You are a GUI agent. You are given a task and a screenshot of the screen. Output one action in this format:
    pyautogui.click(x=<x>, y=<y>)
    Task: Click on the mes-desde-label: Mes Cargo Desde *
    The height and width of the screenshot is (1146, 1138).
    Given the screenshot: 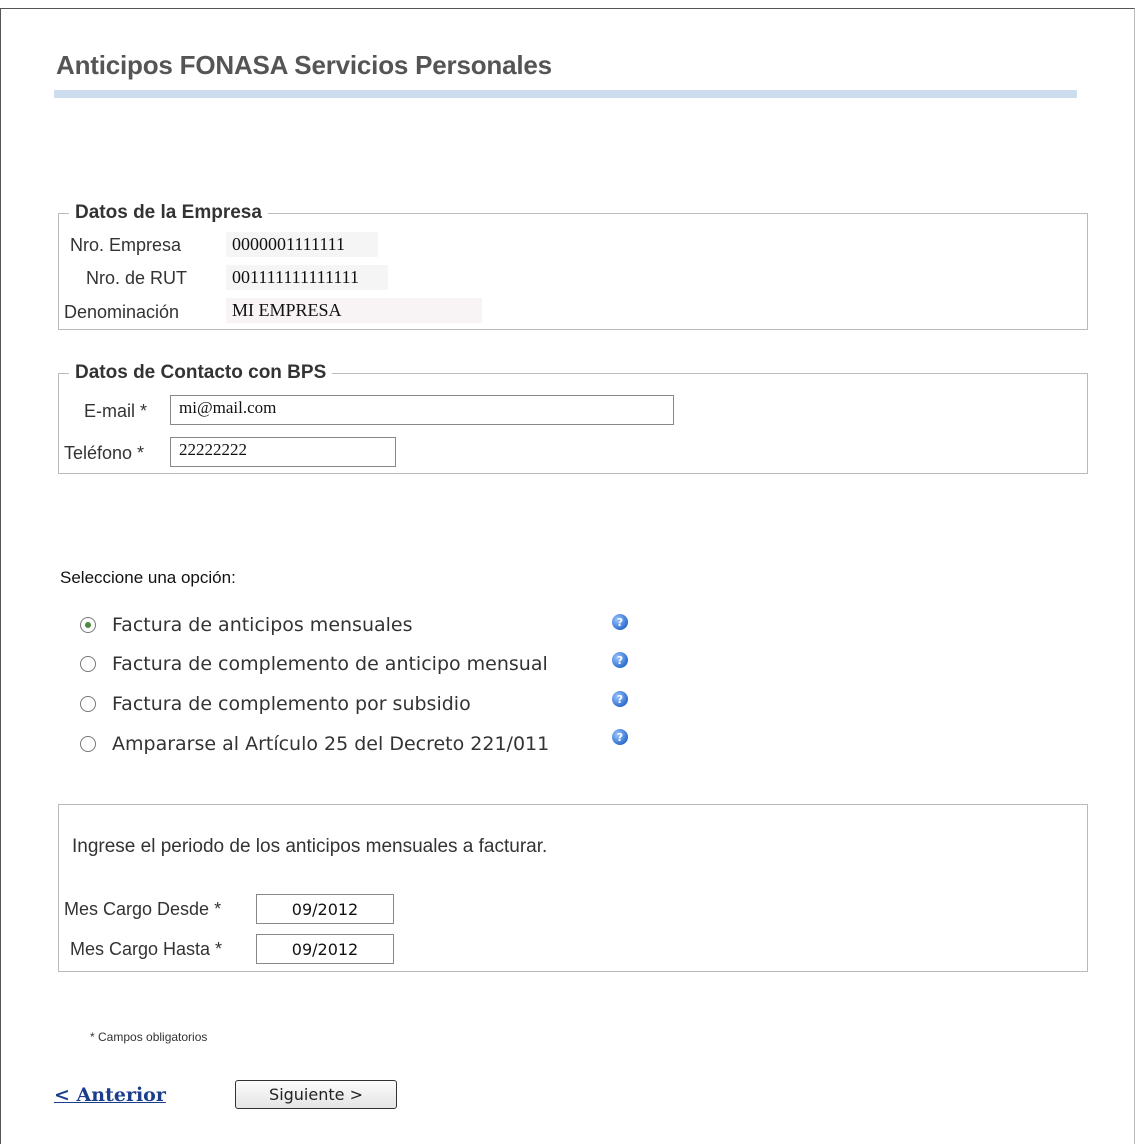 What is the action you would take?
    pyautogui.click(x=143, y=909)
    